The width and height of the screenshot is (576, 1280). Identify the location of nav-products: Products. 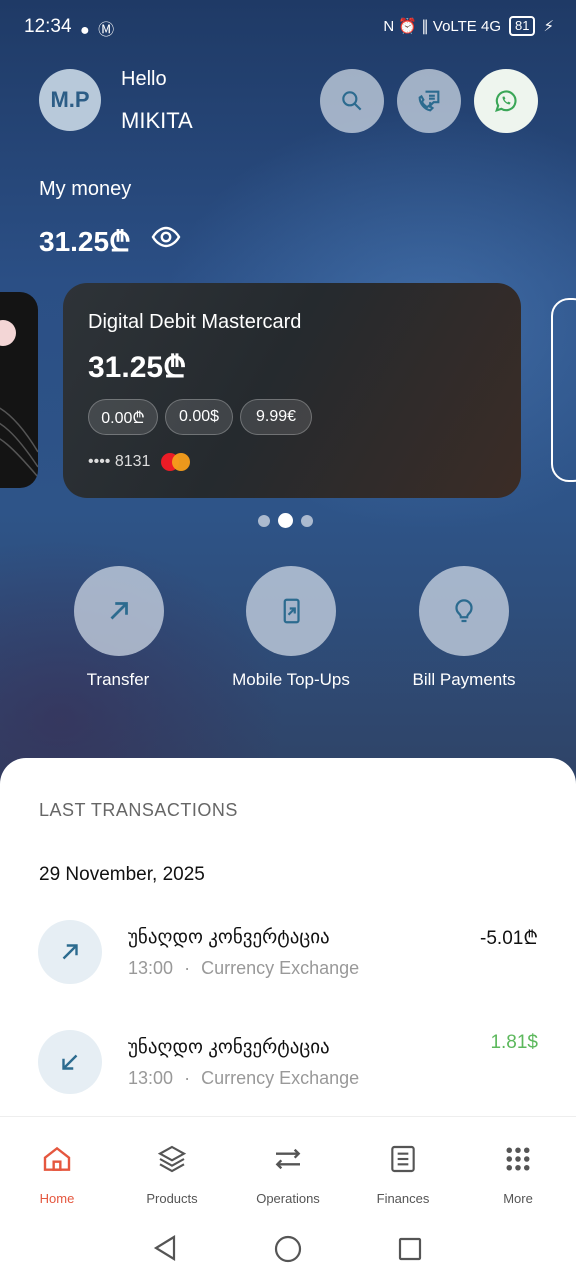
(172, 1173).